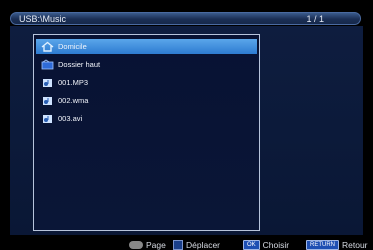 This screenshot has height=250, width=373. I want to click on list-item-label: 003.avi, so click(70, 118).